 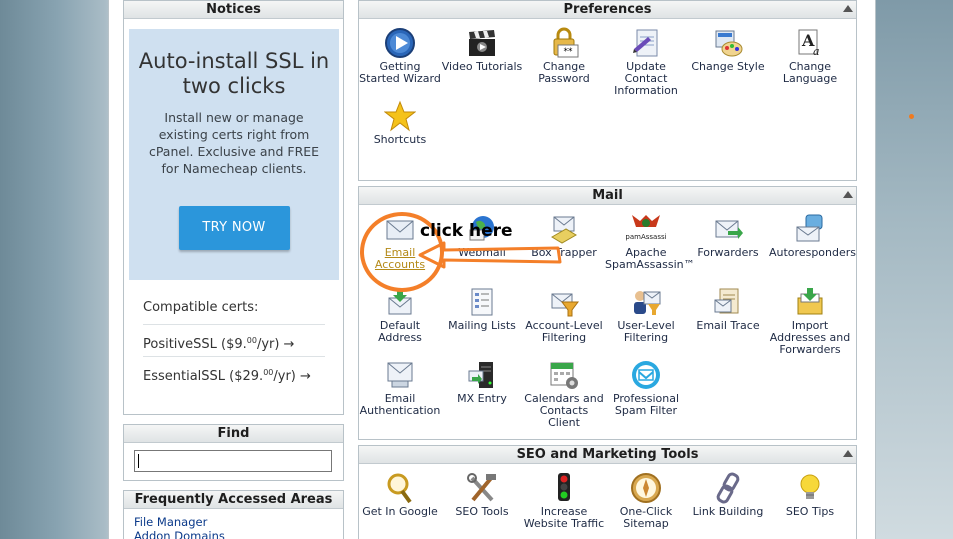 I want to click on compass-icon, so click(x=646, y=488).